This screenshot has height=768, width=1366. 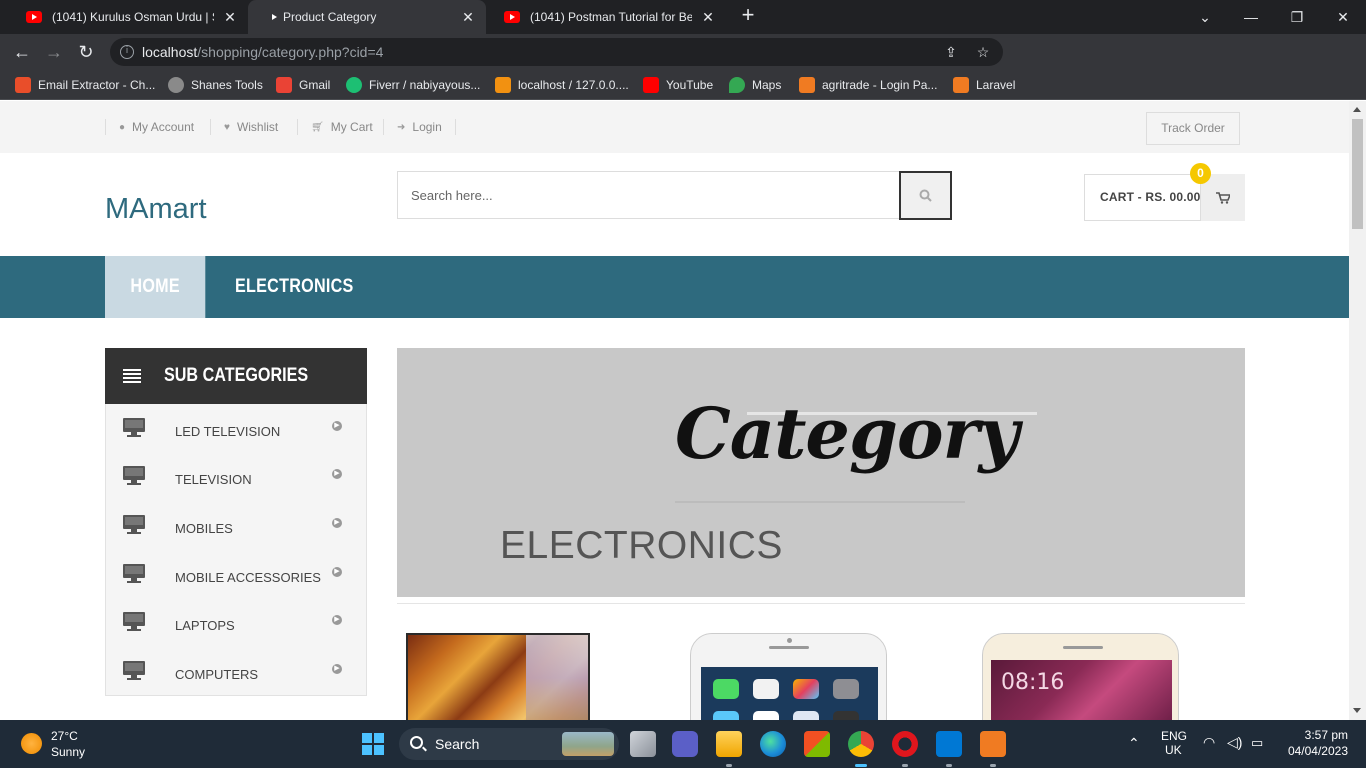 What do you see at coordinates (156, 127) in the screenshot?
I see `my-account-link: ● My Account` at bounding box center [156, 127].